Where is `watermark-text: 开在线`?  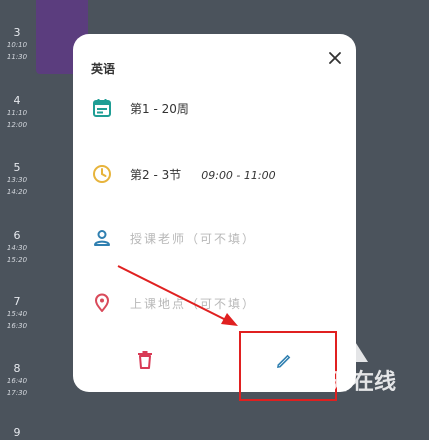 watermark-text: 开在线 is located at coordinates (363, 382).